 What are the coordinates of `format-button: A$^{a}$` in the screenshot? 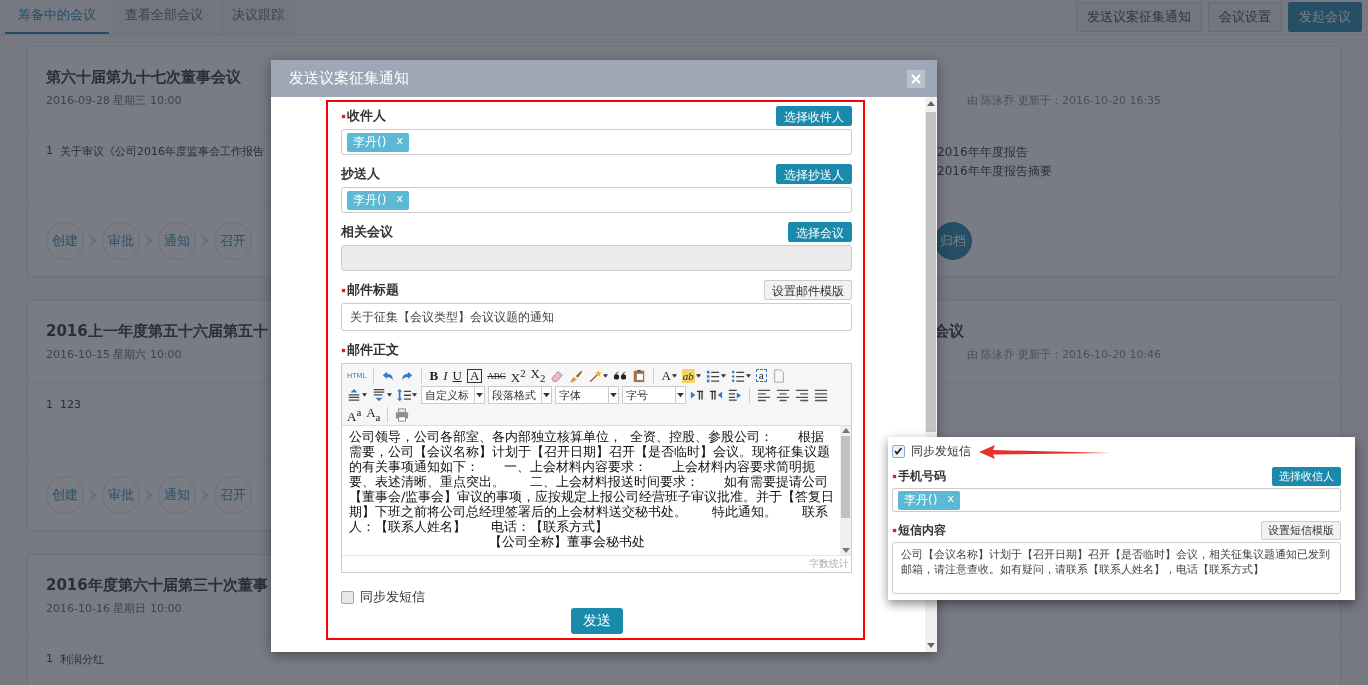 It's located at (354, 415).